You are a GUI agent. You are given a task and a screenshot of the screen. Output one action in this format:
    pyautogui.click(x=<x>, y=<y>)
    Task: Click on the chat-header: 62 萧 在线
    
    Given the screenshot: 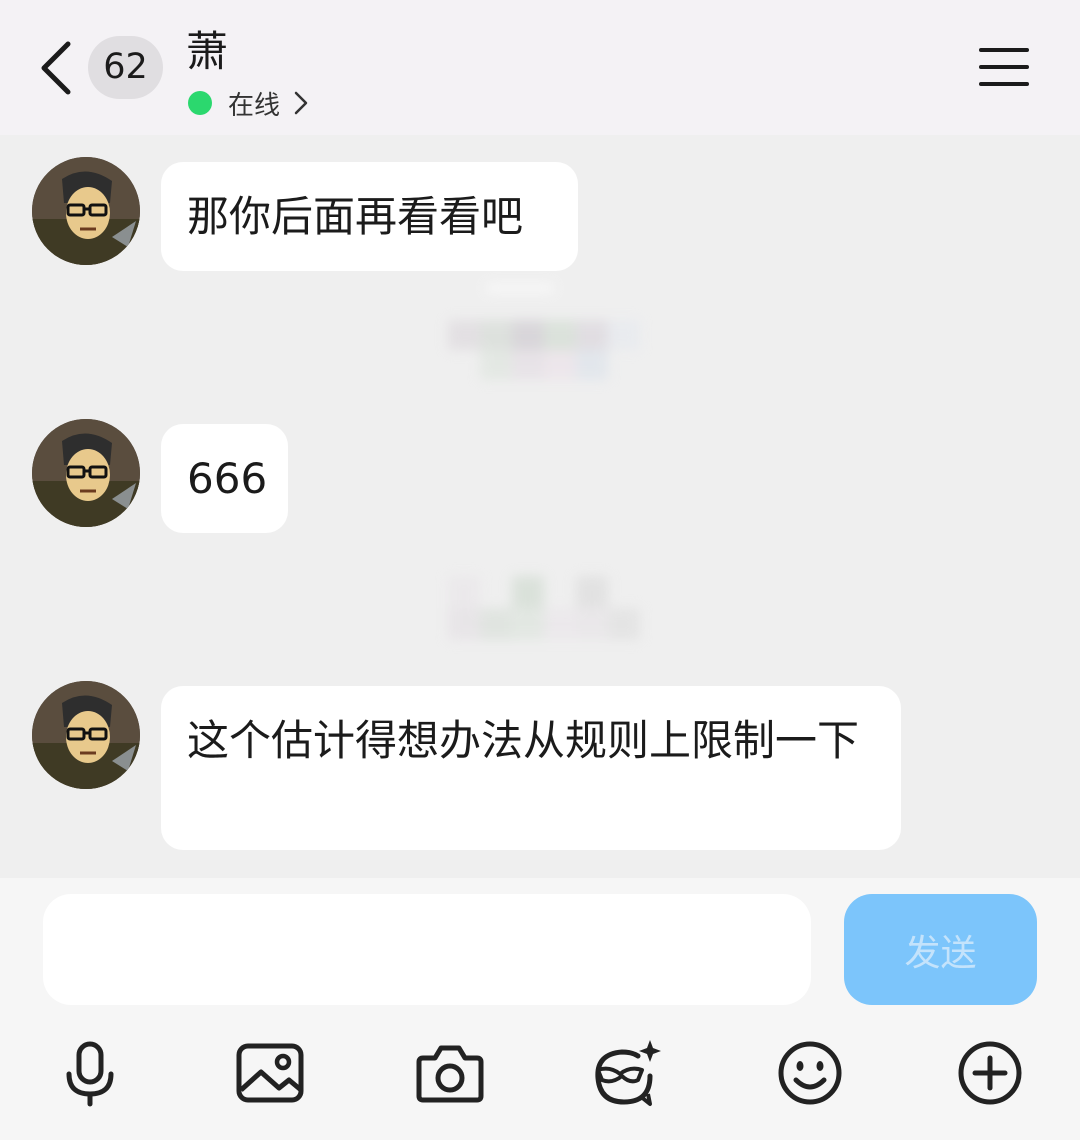 What is the action you would take?
    pyautogui.click(x=540, y=67)
    